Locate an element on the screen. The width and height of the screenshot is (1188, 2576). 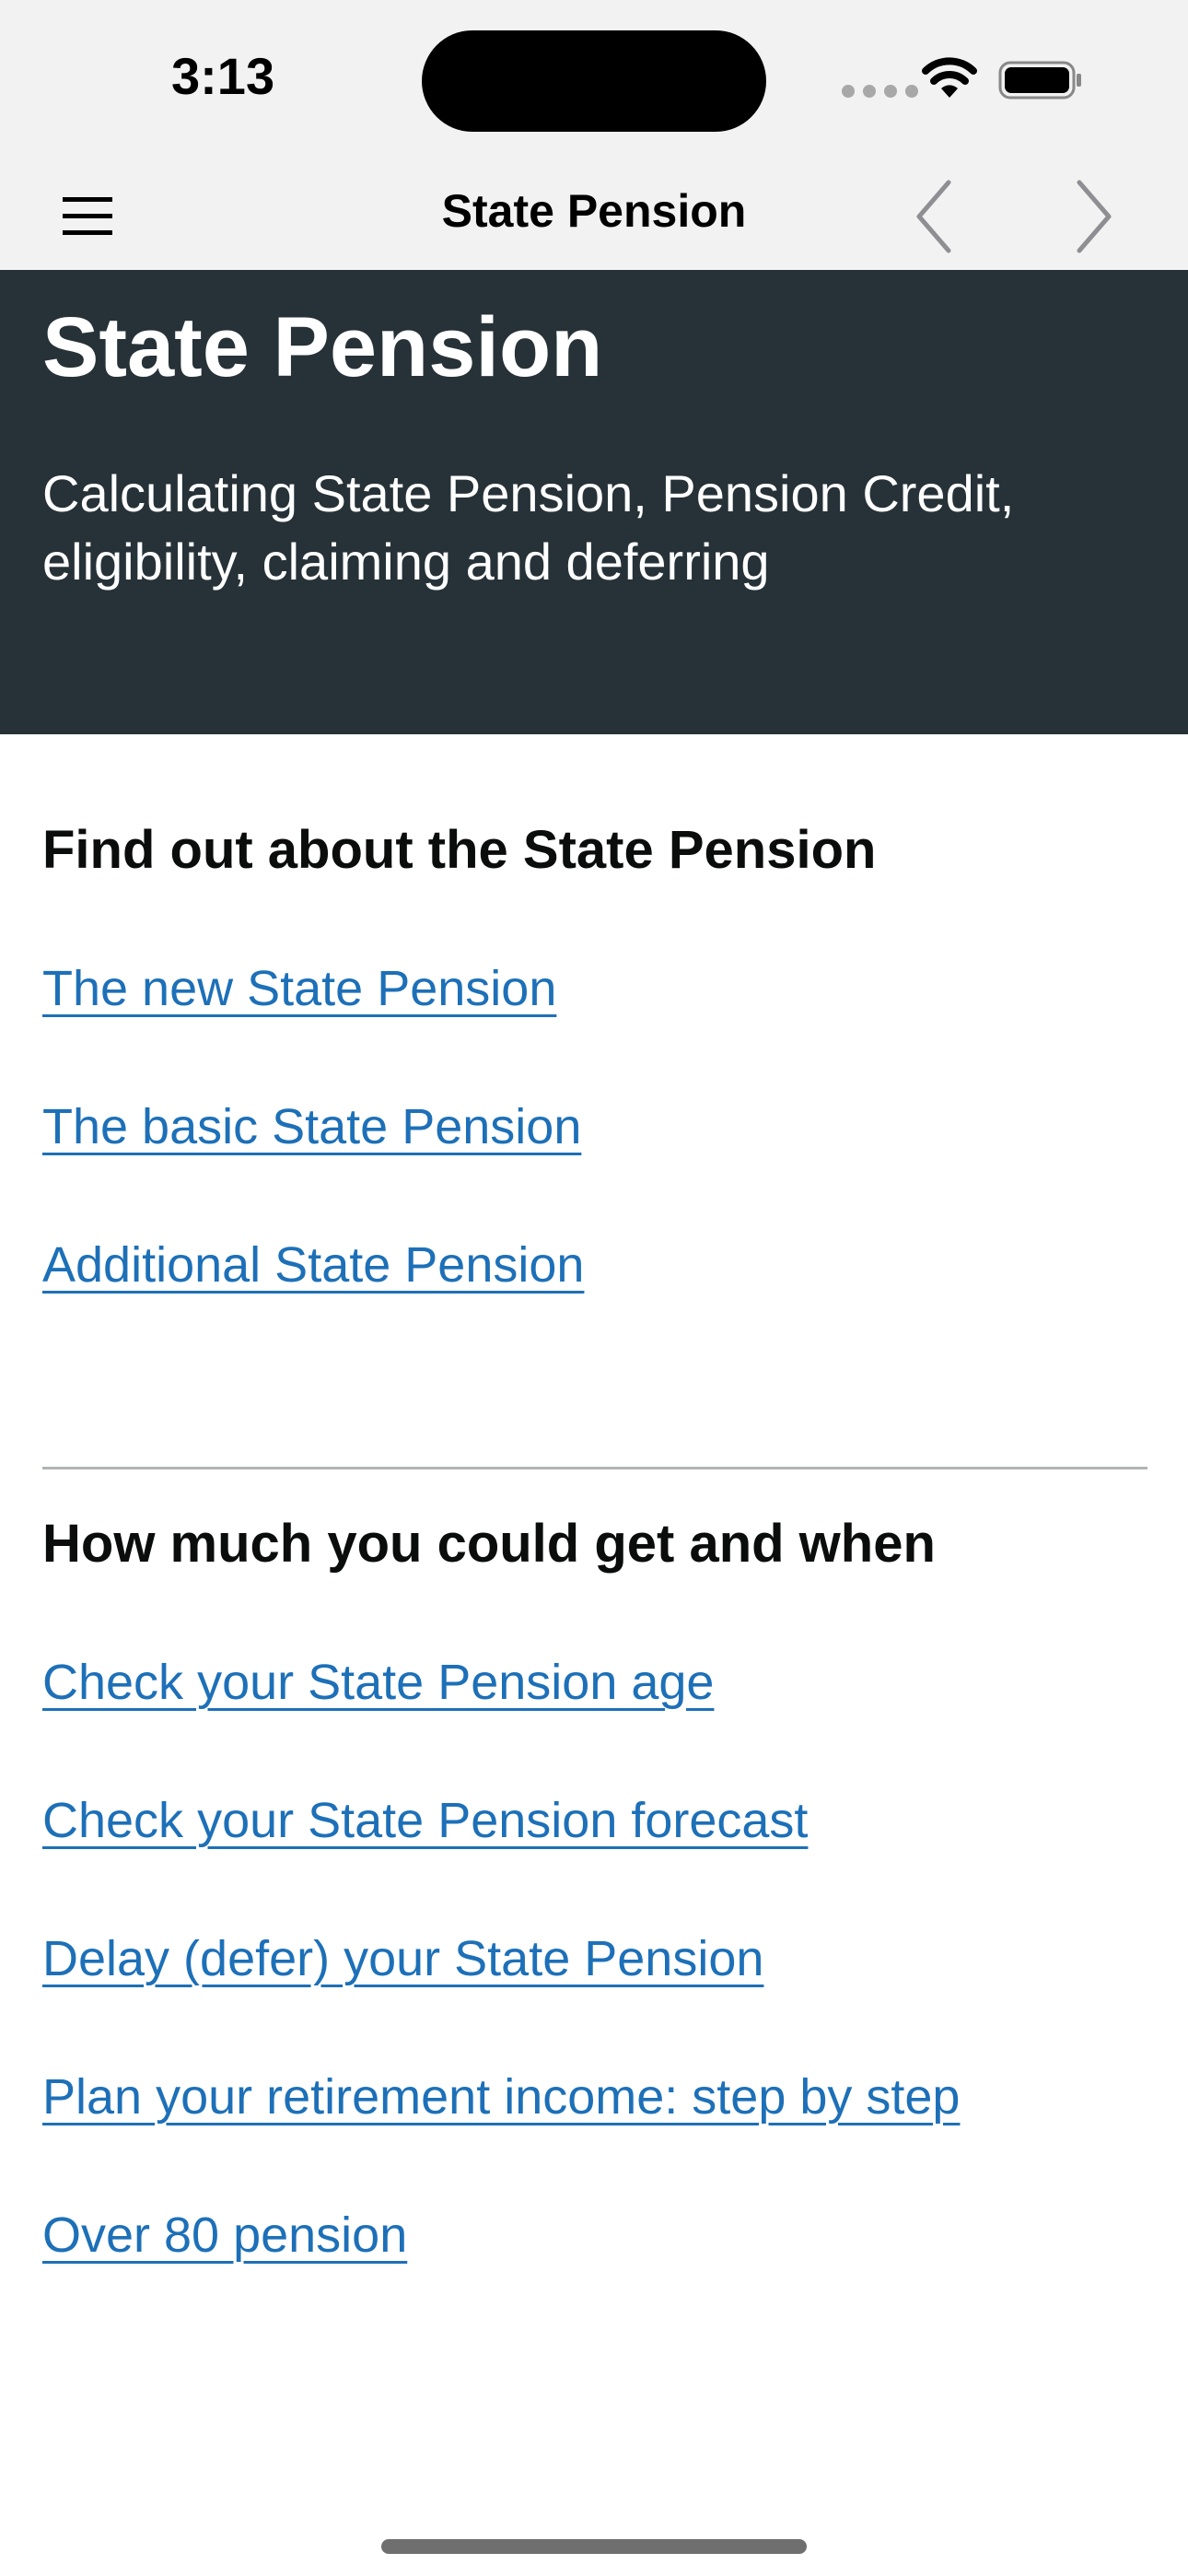
link-over-80-pension: Over 80 pension is located at coordinates (224, 2235).